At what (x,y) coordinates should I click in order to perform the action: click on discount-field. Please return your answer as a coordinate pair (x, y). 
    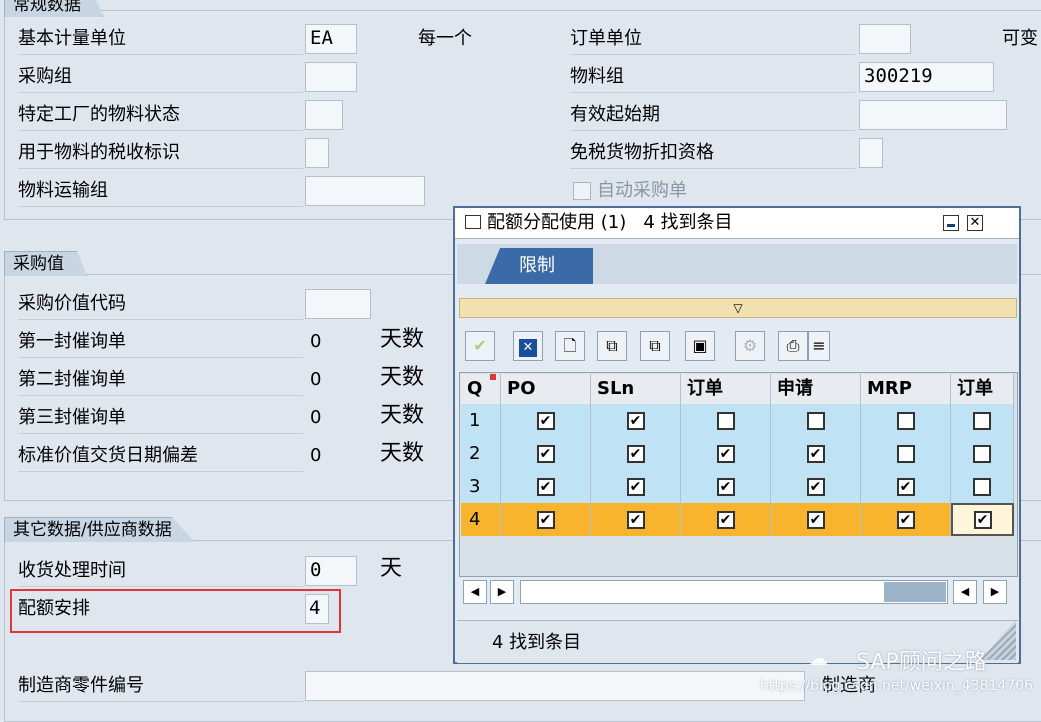
    Looking at the image, I should click on (871, 153).